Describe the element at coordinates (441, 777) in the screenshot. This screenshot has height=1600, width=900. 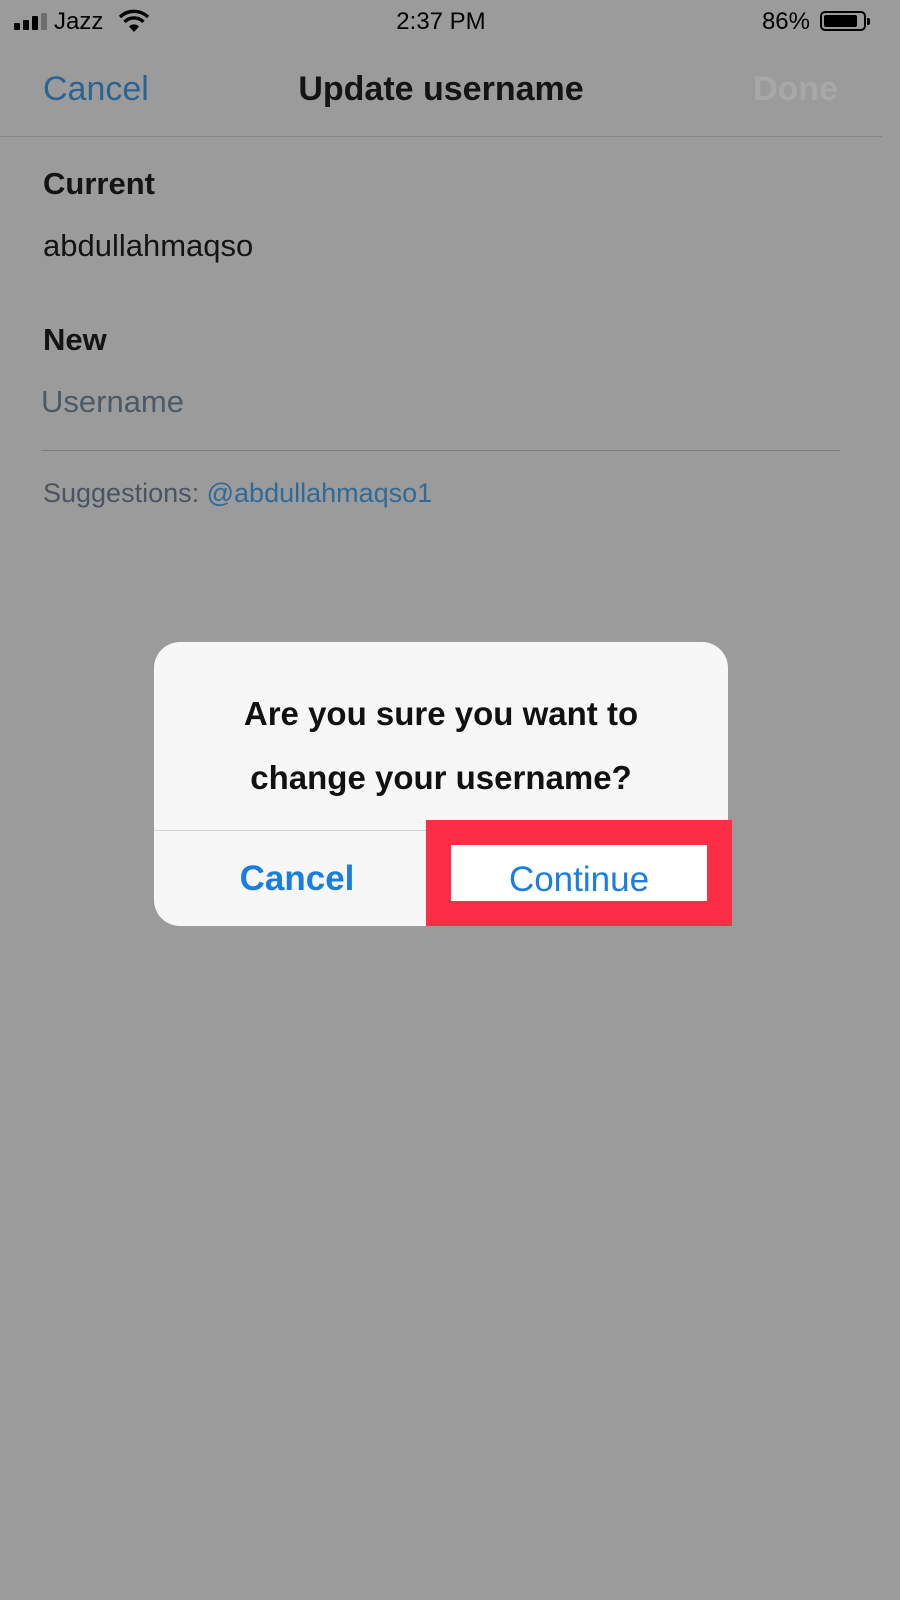
I see `alert-message-line2: change your username?` at that location.